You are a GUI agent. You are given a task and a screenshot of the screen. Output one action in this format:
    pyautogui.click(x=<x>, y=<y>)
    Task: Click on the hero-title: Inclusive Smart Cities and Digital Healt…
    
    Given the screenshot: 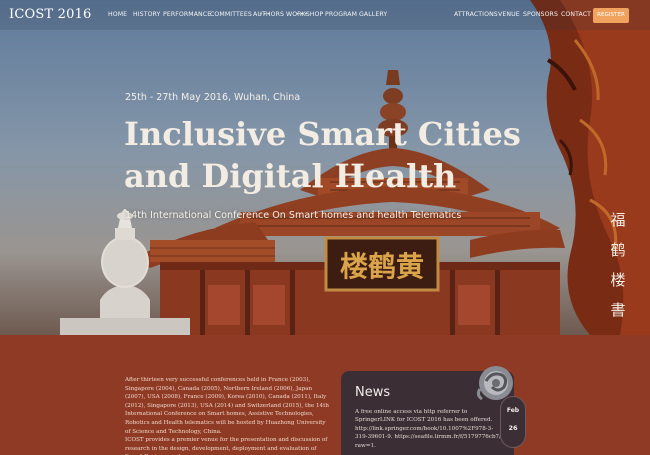 What is the action you would take?
    pyautogui.click(x=334, y=155)
    